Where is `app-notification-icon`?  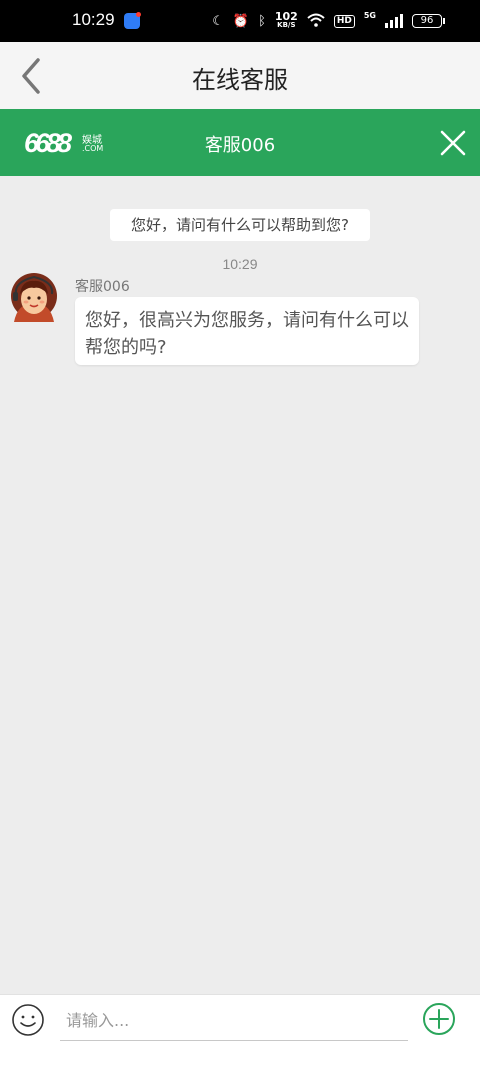 app-notification-icon is located at coordinates (132, 20).